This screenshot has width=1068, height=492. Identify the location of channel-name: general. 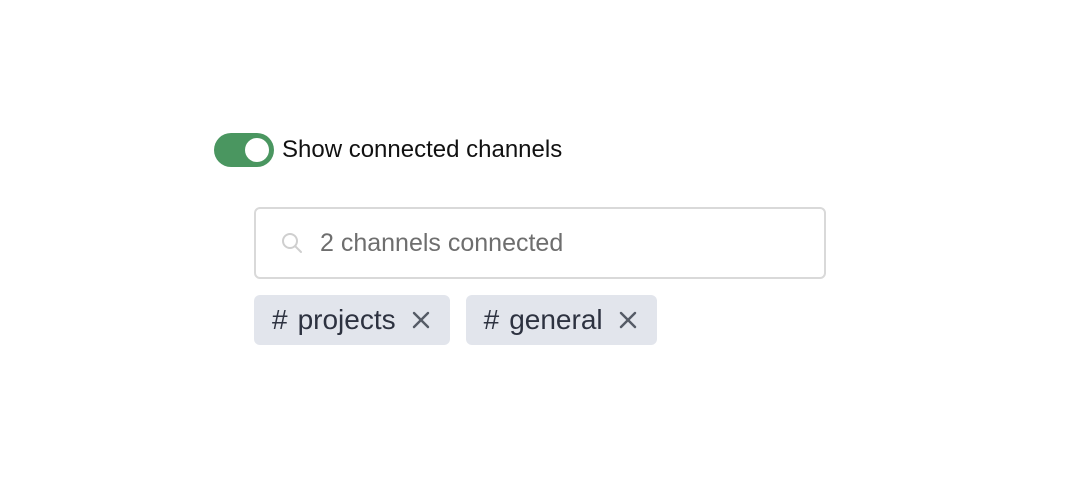
(556, 319).